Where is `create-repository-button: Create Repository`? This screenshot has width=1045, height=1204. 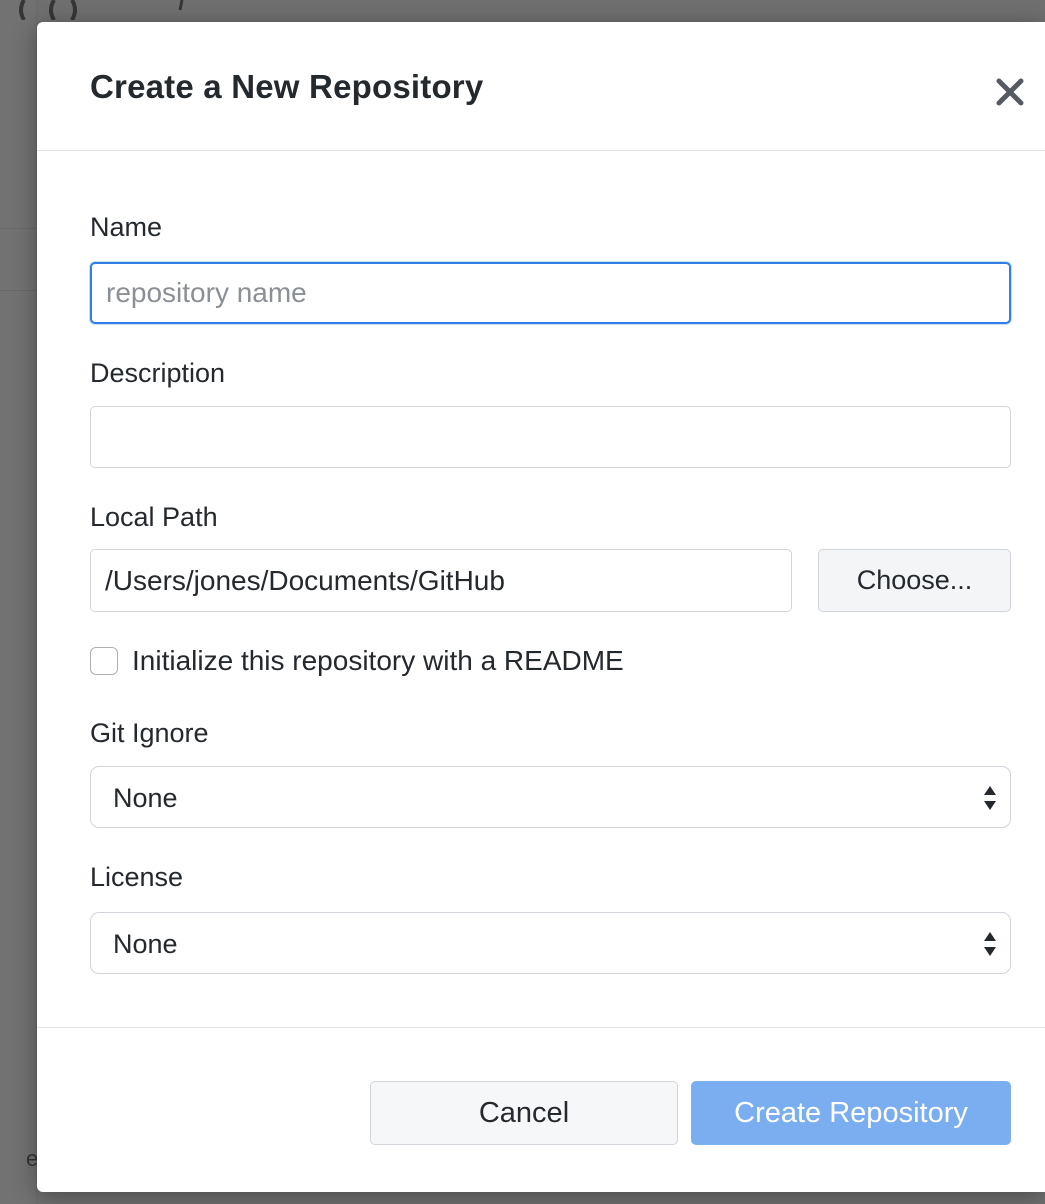
create-repository-button: Create Repository is located at coordinates (851, 1113).